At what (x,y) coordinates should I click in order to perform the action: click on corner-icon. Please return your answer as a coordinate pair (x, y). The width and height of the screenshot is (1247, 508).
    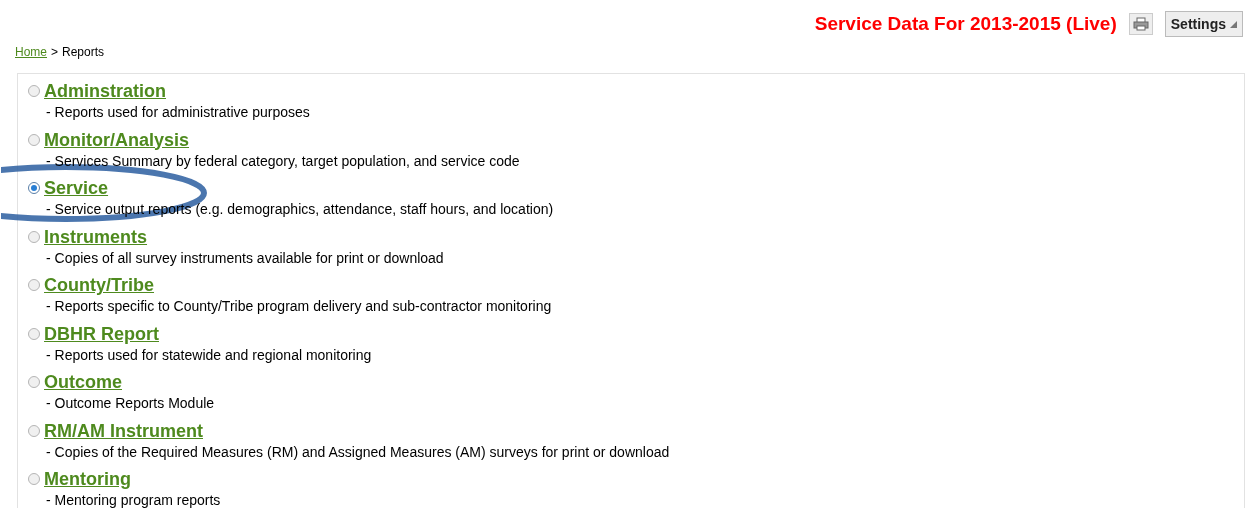
    Looking at the image, I should click on (1233, 24).